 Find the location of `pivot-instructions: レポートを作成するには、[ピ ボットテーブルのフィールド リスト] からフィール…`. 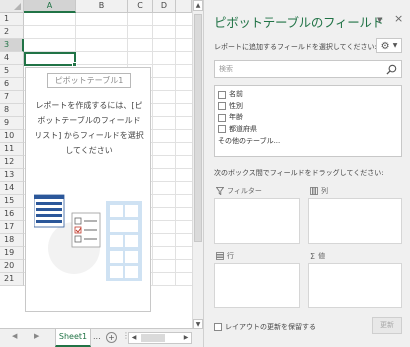

pivot-instructions: レポートを作成するには、[ピ ボットテーブルのフィールド リスト] からフィール… is located at coordinates (89, 128).